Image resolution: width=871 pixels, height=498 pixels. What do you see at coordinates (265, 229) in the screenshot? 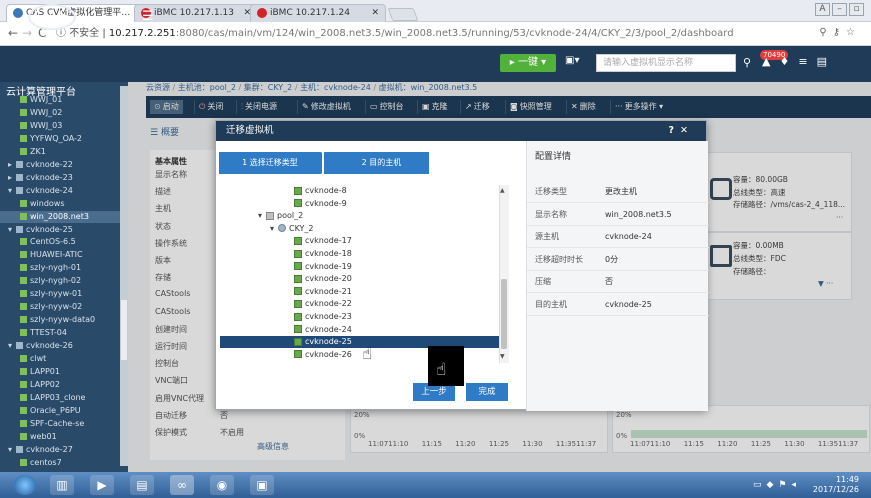
I see `tree-cluster-node: ▾ CKY_2` at bounding box center [265, 229].